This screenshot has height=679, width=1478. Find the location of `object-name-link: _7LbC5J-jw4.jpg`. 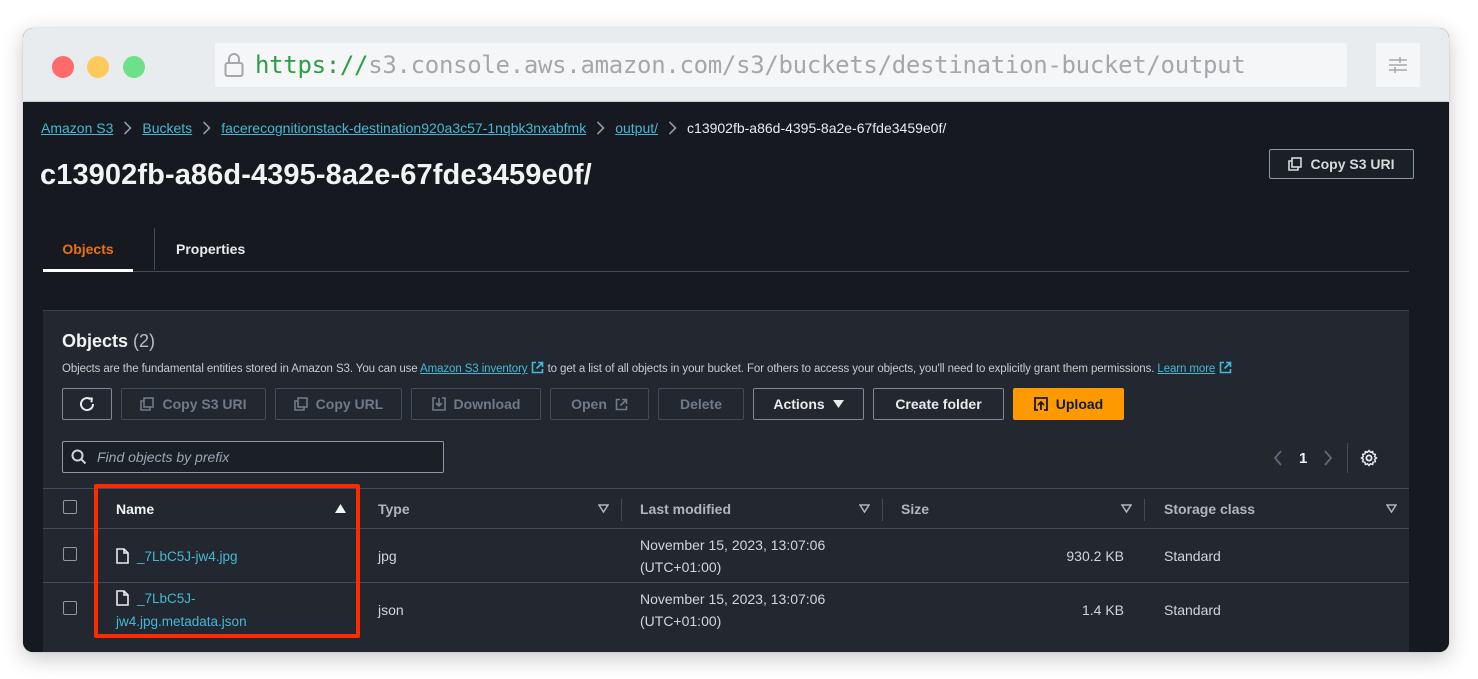

object-name-link: _7LbC5J-jw4.jpg is located at coordinates (187, 556).